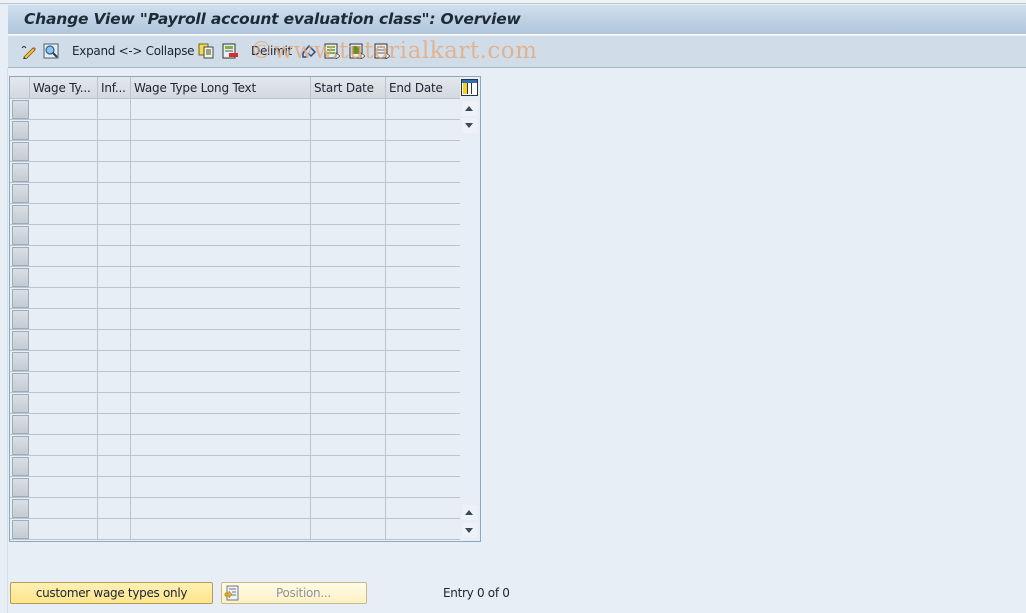 The height and width of the screenshot is (613, 1026). What do you see at coordinates (469, 125) in the screenshot?
I see `scroll-down-button` at bounding box center [469, 125].